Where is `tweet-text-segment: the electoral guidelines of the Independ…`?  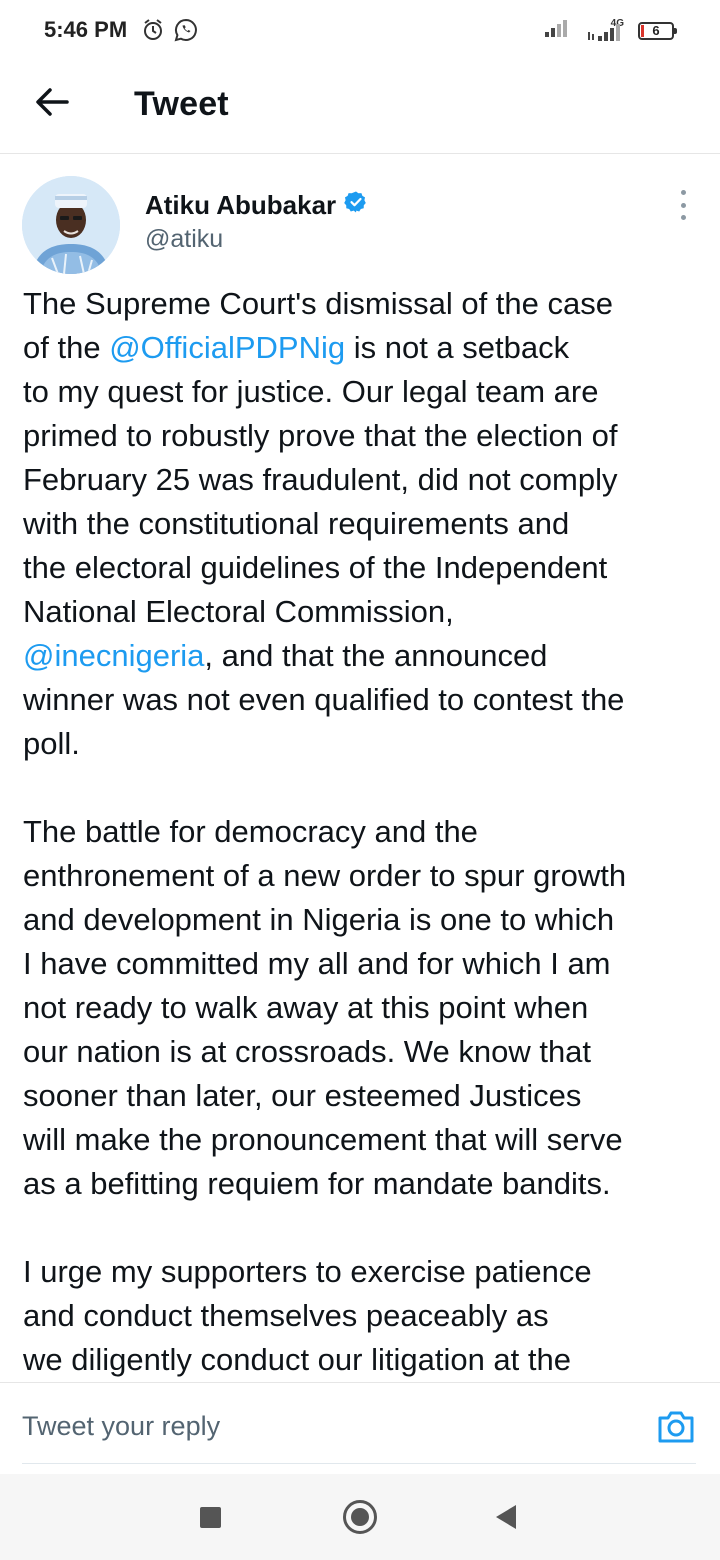
tweet-text-segment: the electoral guidelines of the Independ… is located at coordinates (315, 567).